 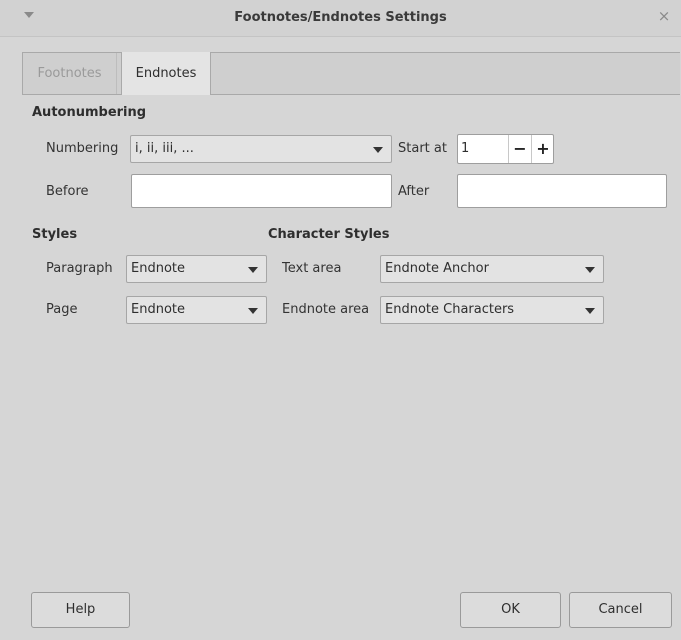 I want to click on endnote-area-style-select: Endnote Characters, so click(x=492, y=310).